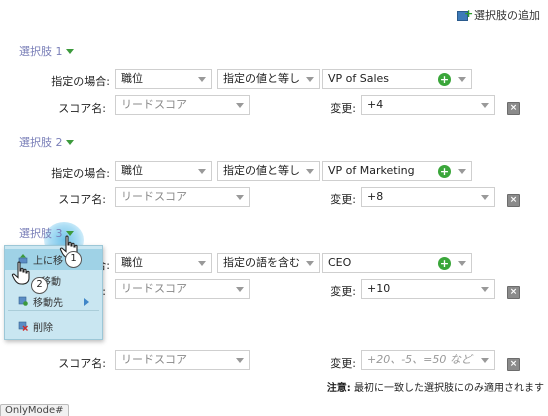  Describe the element at coordinates (465, 14) in the screenshot. I see `add-choice-icon` at that location.